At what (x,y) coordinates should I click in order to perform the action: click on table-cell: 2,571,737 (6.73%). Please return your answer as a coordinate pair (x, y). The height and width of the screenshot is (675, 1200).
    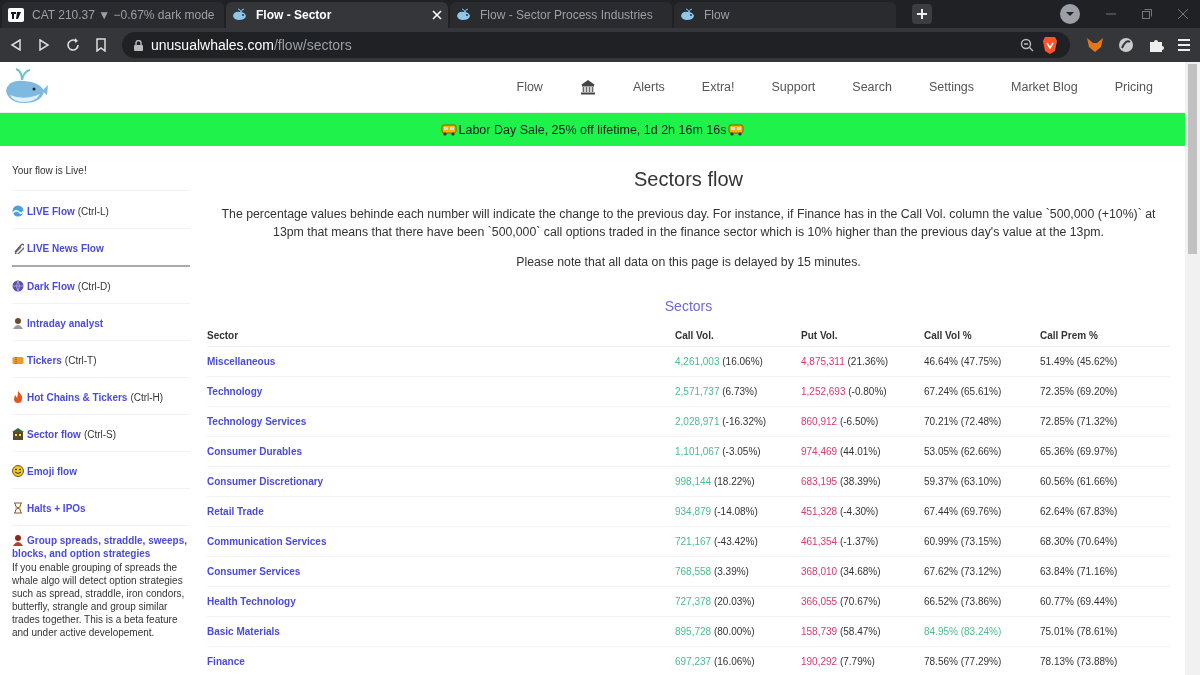
    Looking at the image, I should click on (716, 391).